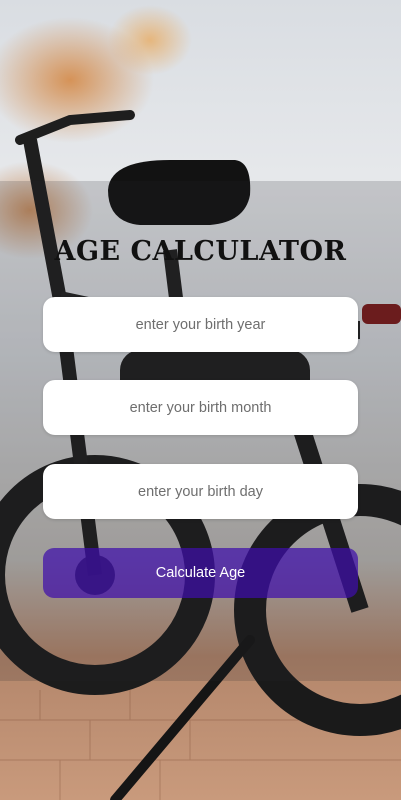 The image size is (401, 800). I want to click on birth-day-input, so click(200, 491).